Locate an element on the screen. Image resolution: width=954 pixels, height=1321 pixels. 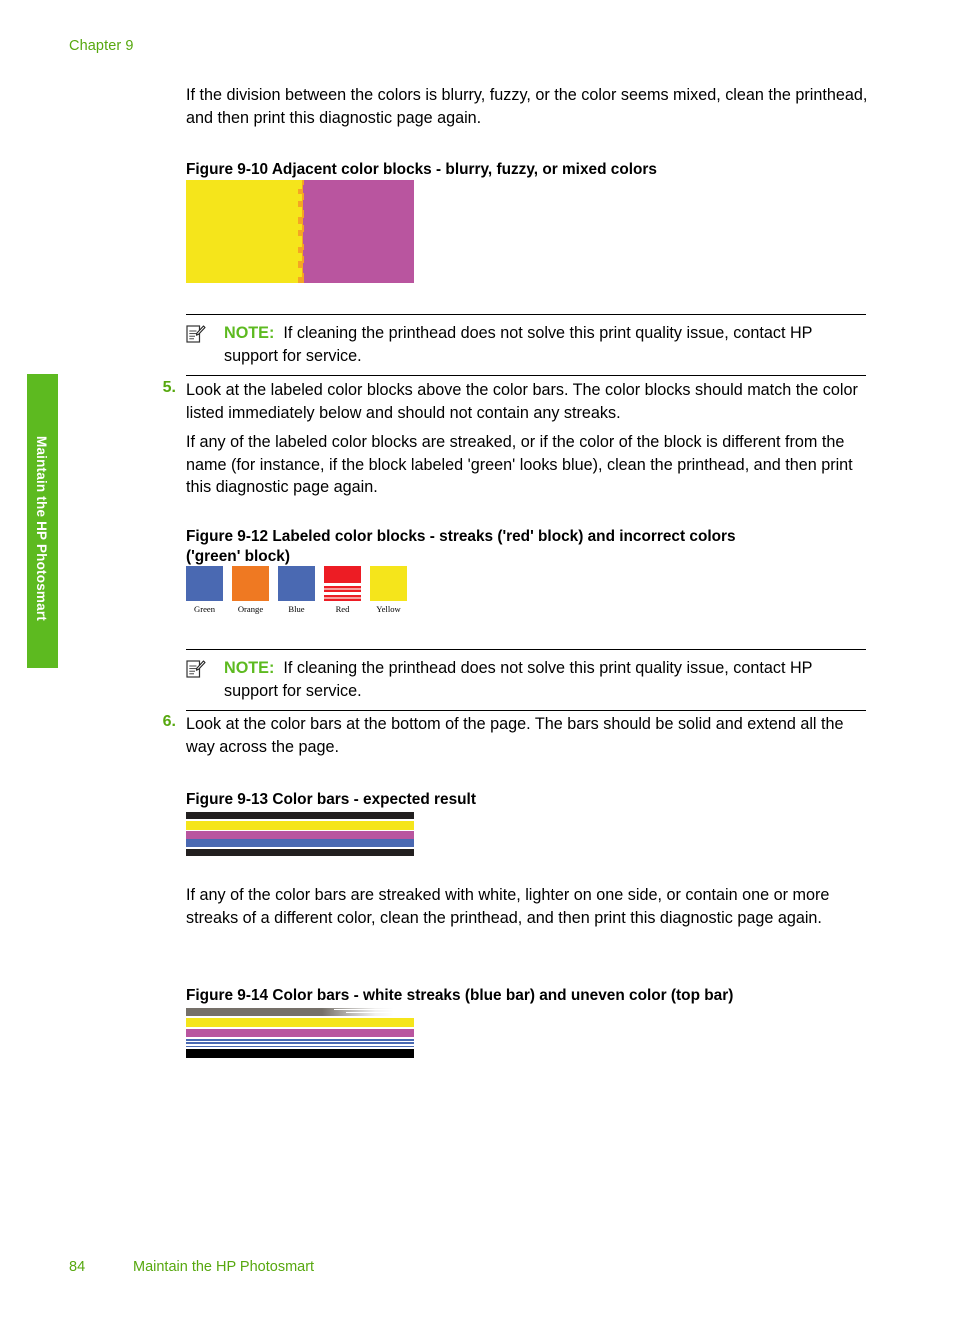
swatch-label-green: Green is located at coordinates (204, 609).